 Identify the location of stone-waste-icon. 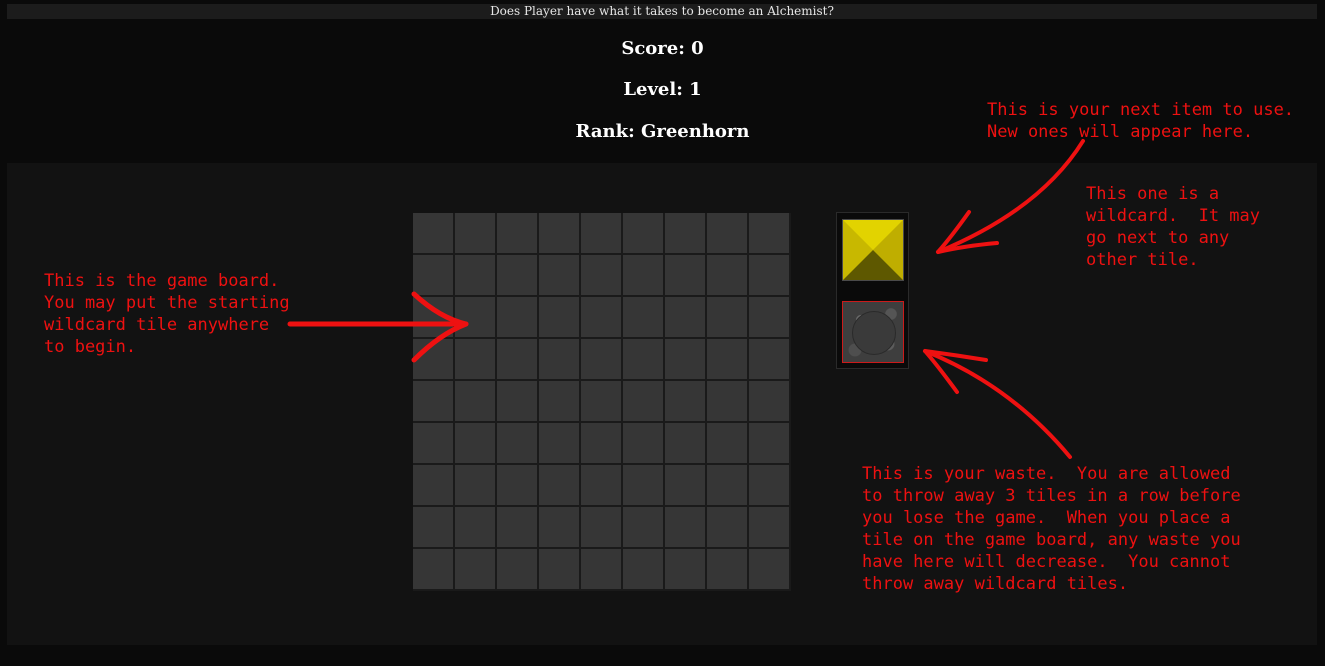
(874, 333).